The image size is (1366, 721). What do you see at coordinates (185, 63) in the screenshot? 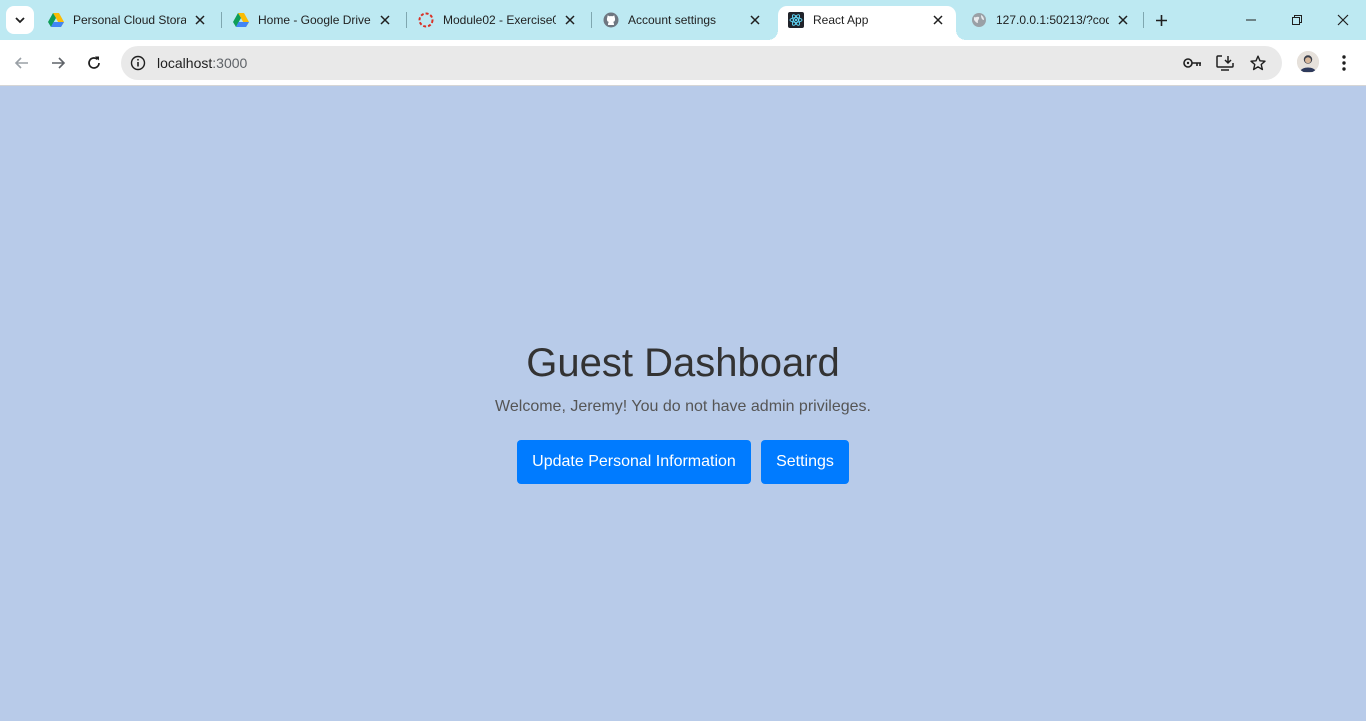
I see `address-host: localhost` at bounding box center [185, 63].